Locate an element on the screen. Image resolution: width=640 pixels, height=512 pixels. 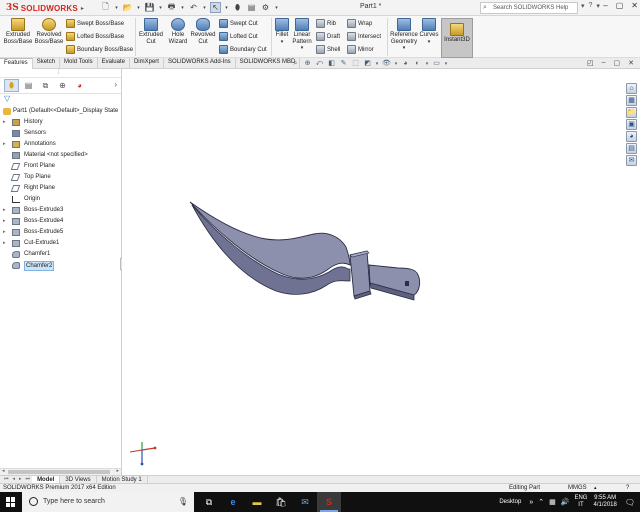
tab-mold-tools: Mold Tools is located at coordinates (79, 63).